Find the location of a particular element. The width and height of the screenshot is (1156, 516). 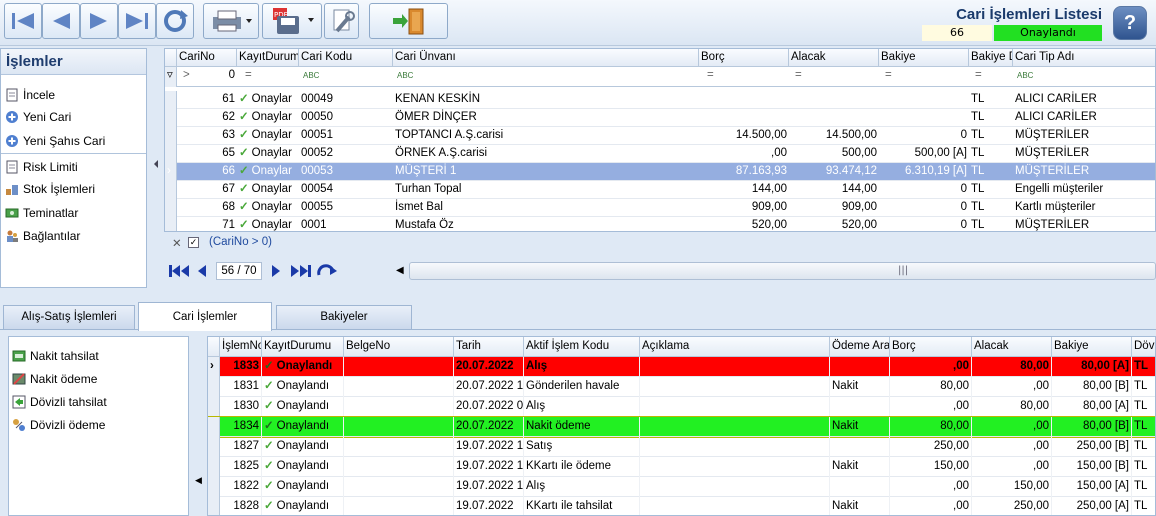

header-tarih: Tarih is located at coordinates (489, 347).